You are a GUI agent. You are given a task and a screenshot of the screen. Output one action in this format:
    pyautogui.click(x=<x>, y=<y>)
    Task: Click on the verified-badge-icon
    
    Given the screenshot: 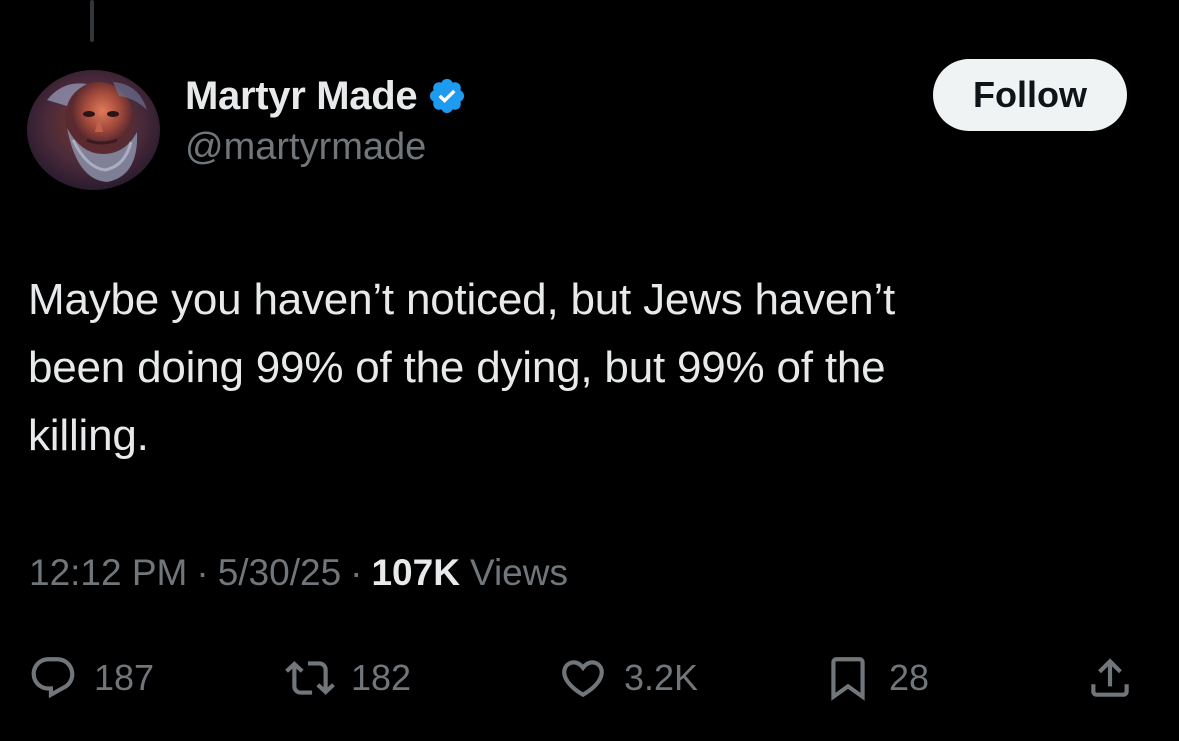 What is the action you would take?
    pyautogui.click(x=447, y=96)
    